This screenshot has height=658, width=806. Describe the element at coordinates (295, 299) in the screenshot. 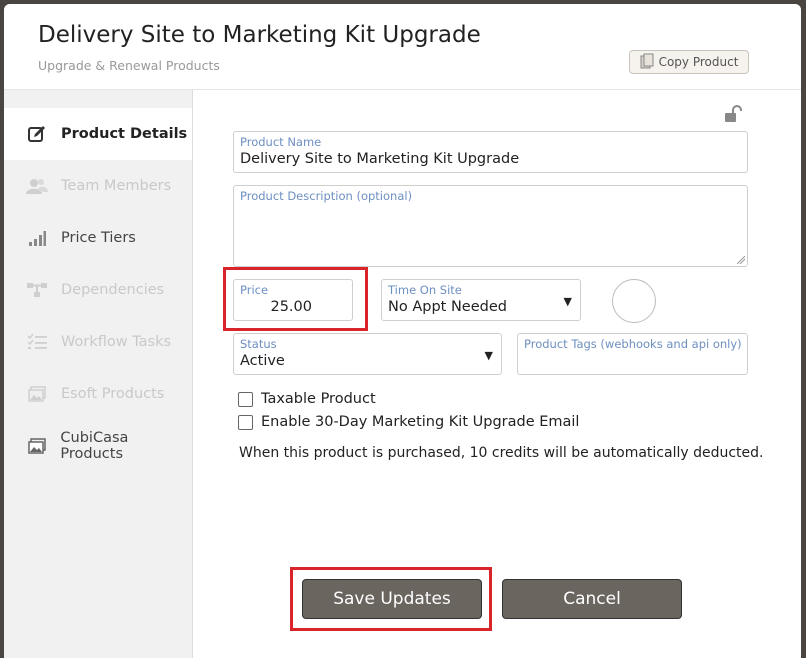

I see `price-highlight` at that location.